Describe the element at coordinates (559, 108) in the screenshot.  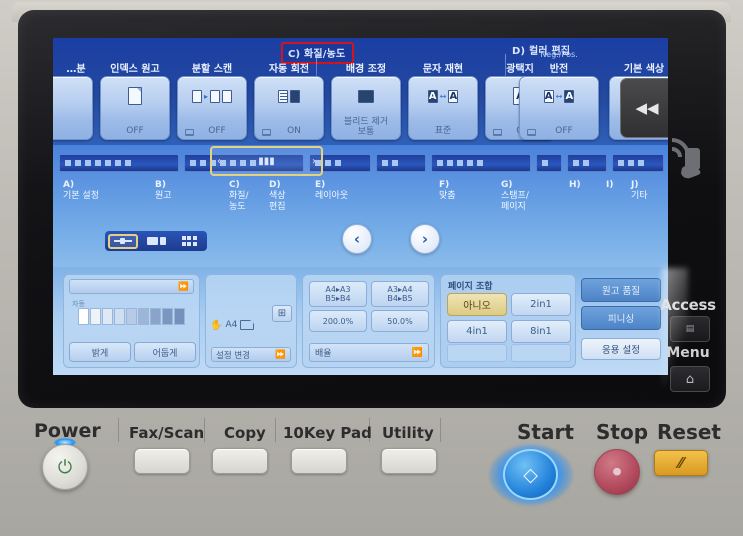
I see `tile-7-box: A ↔ A OFF` at that location.